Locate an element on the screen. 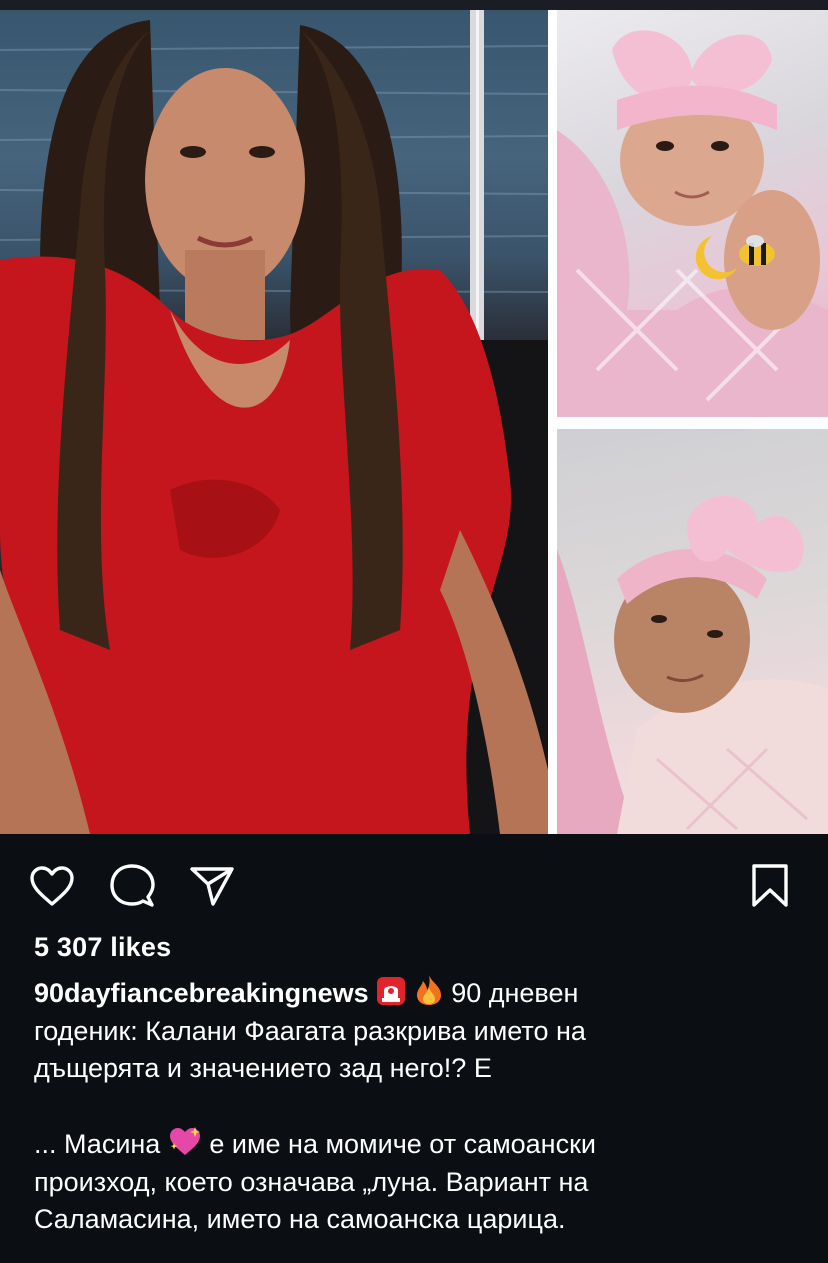 The height and width of the screenshot is (1263, 828). status-strip is located at coordinates (414, 5).